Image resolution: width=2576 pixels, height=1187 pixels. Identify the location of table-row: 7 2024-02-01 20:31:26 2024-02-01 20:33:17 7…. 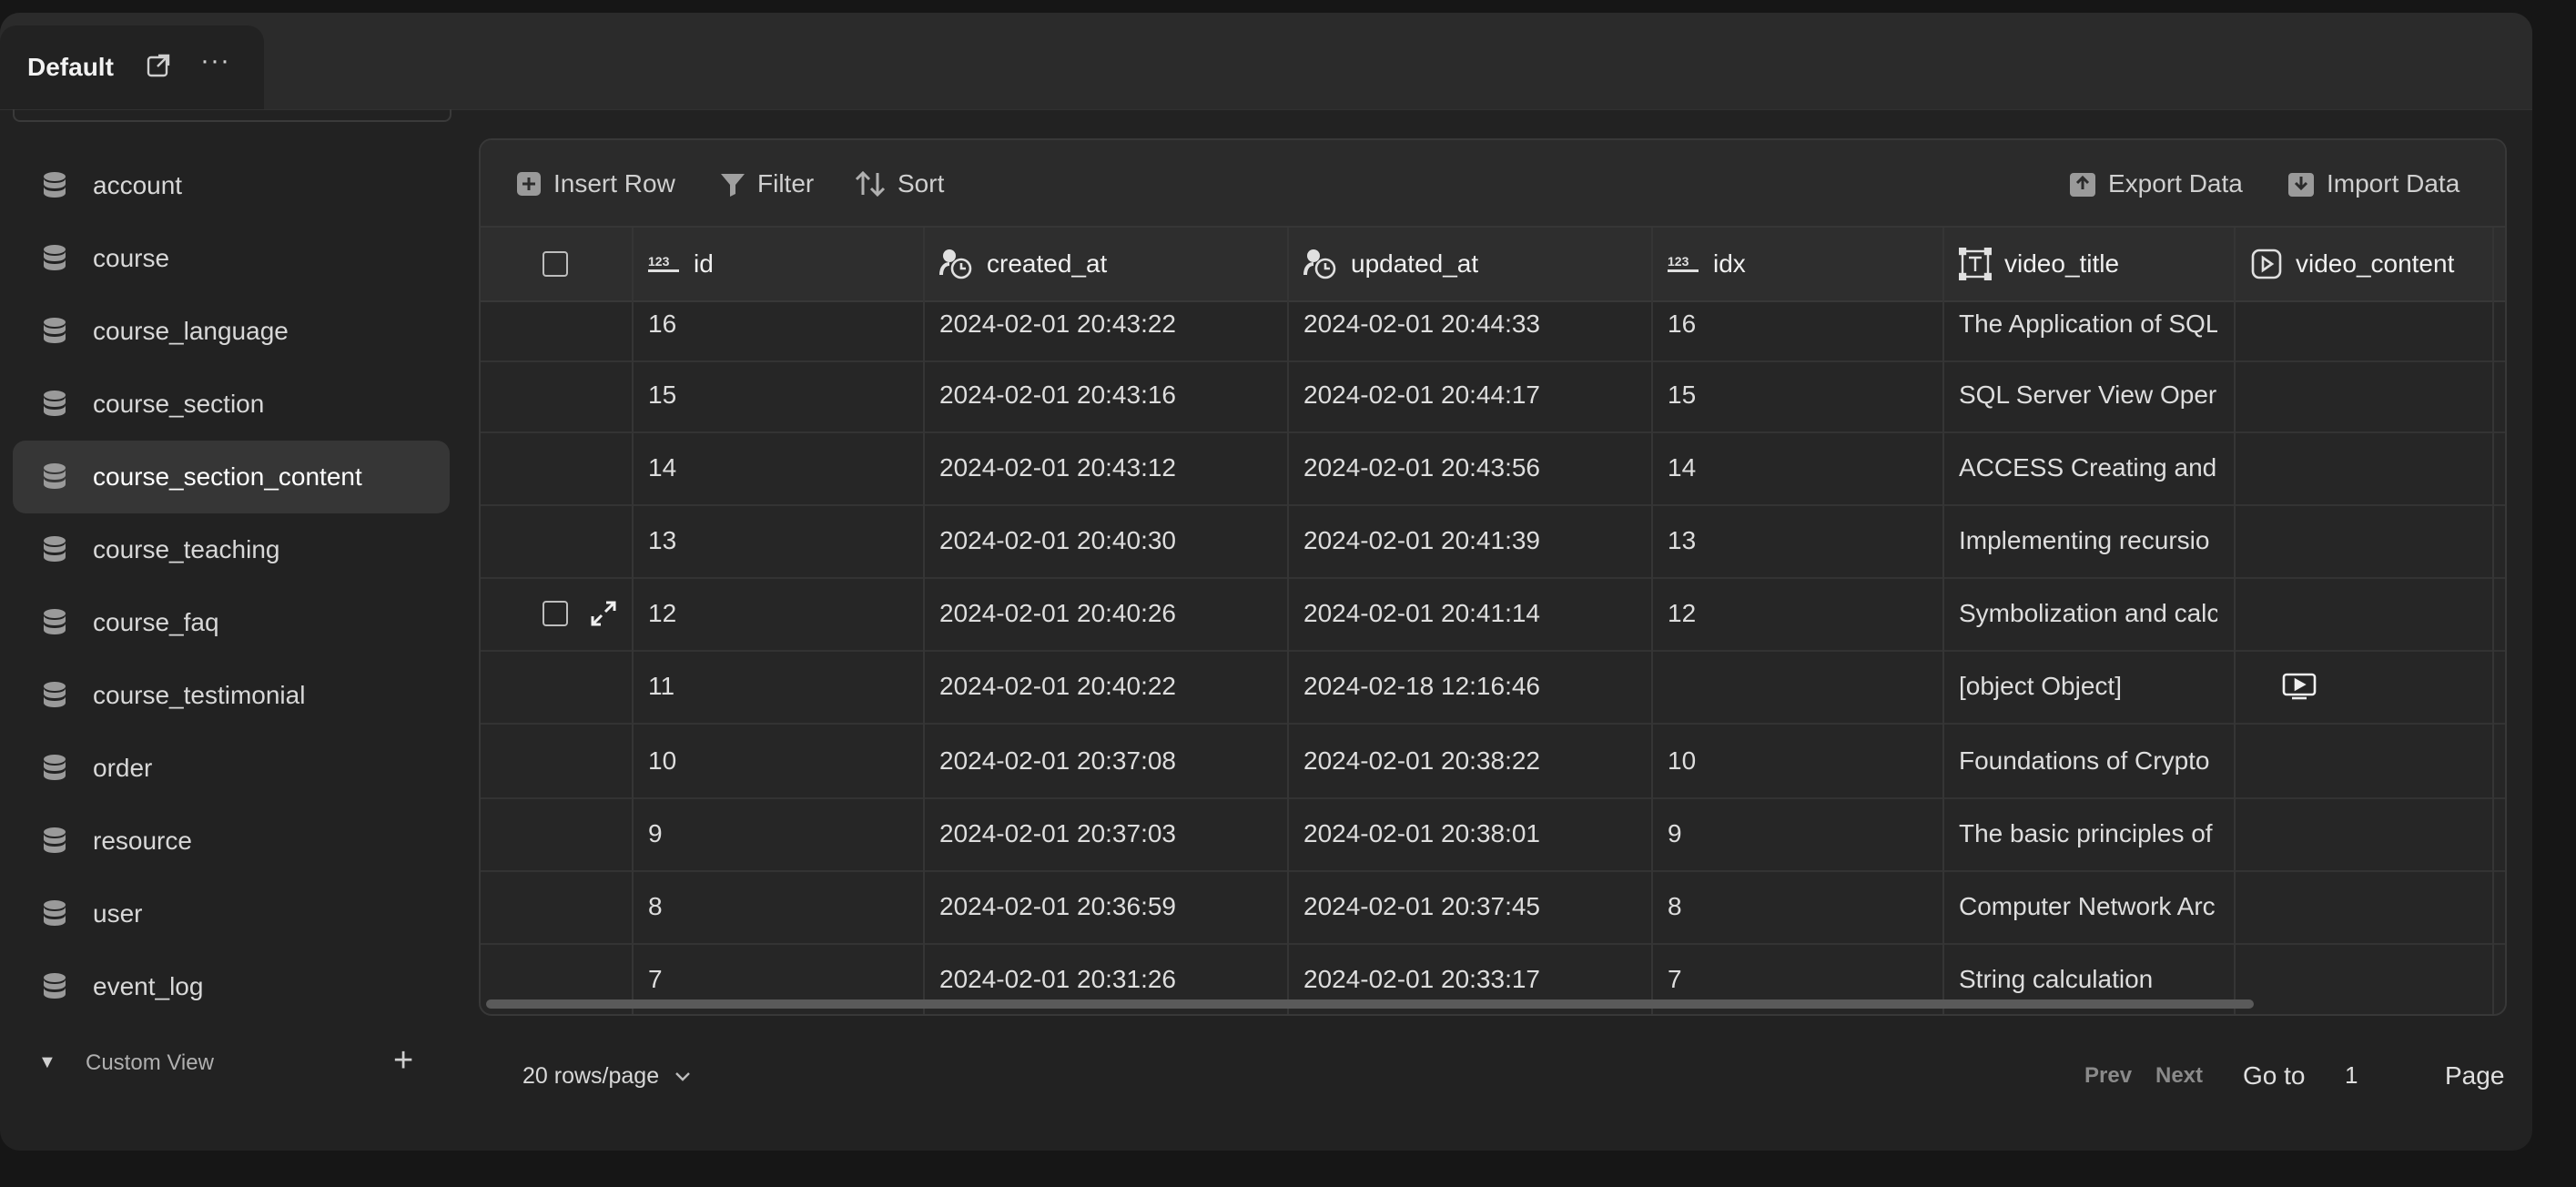
(1493, 969).